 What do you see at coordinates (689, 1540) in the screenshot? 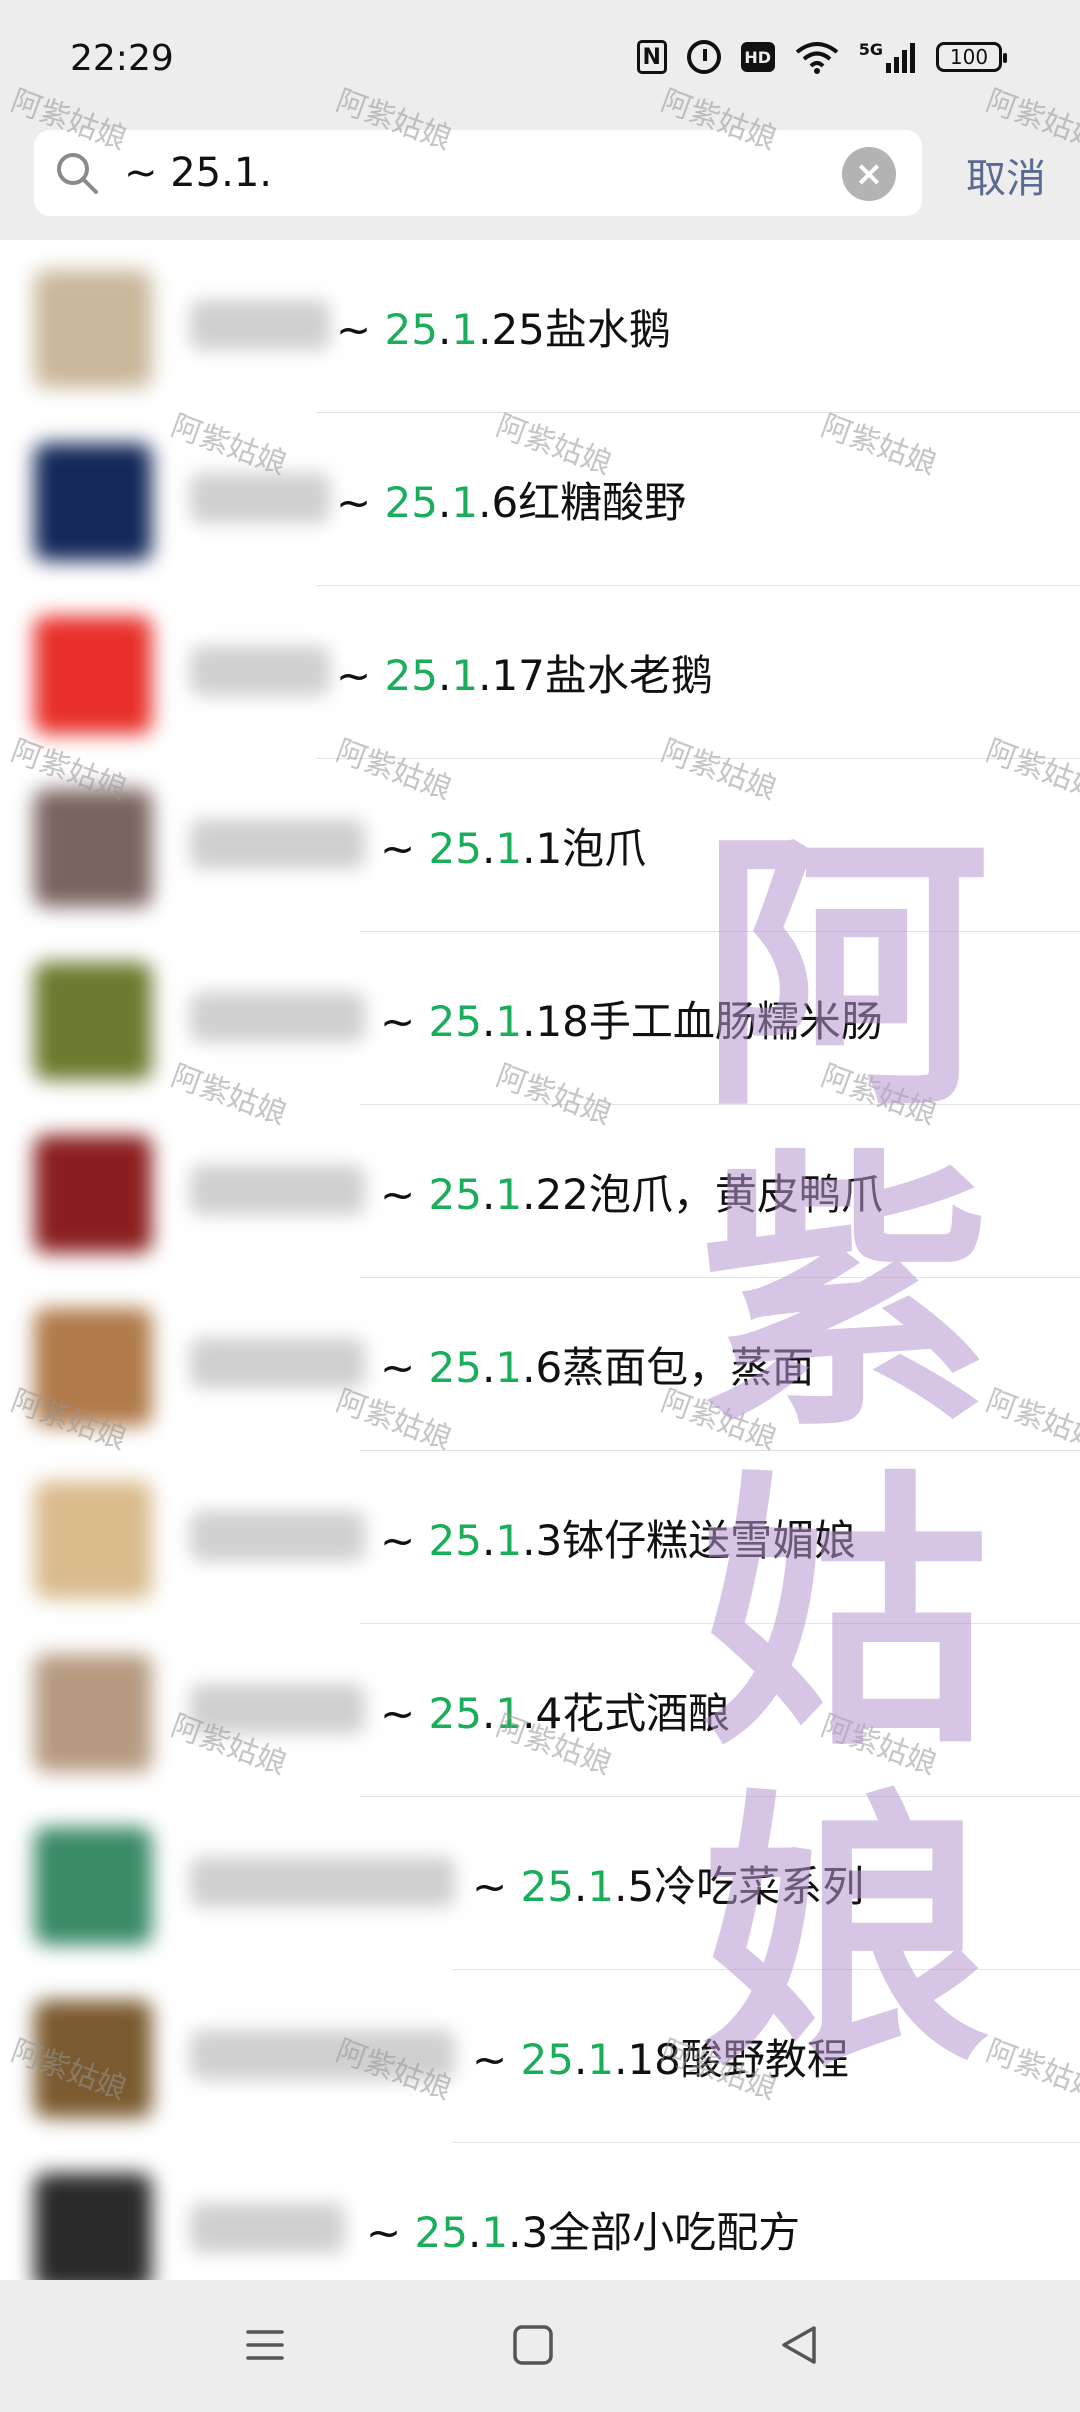
I see `title-text: .3钵仔糕送雪媚娘` at bounding box center [689, 1540].